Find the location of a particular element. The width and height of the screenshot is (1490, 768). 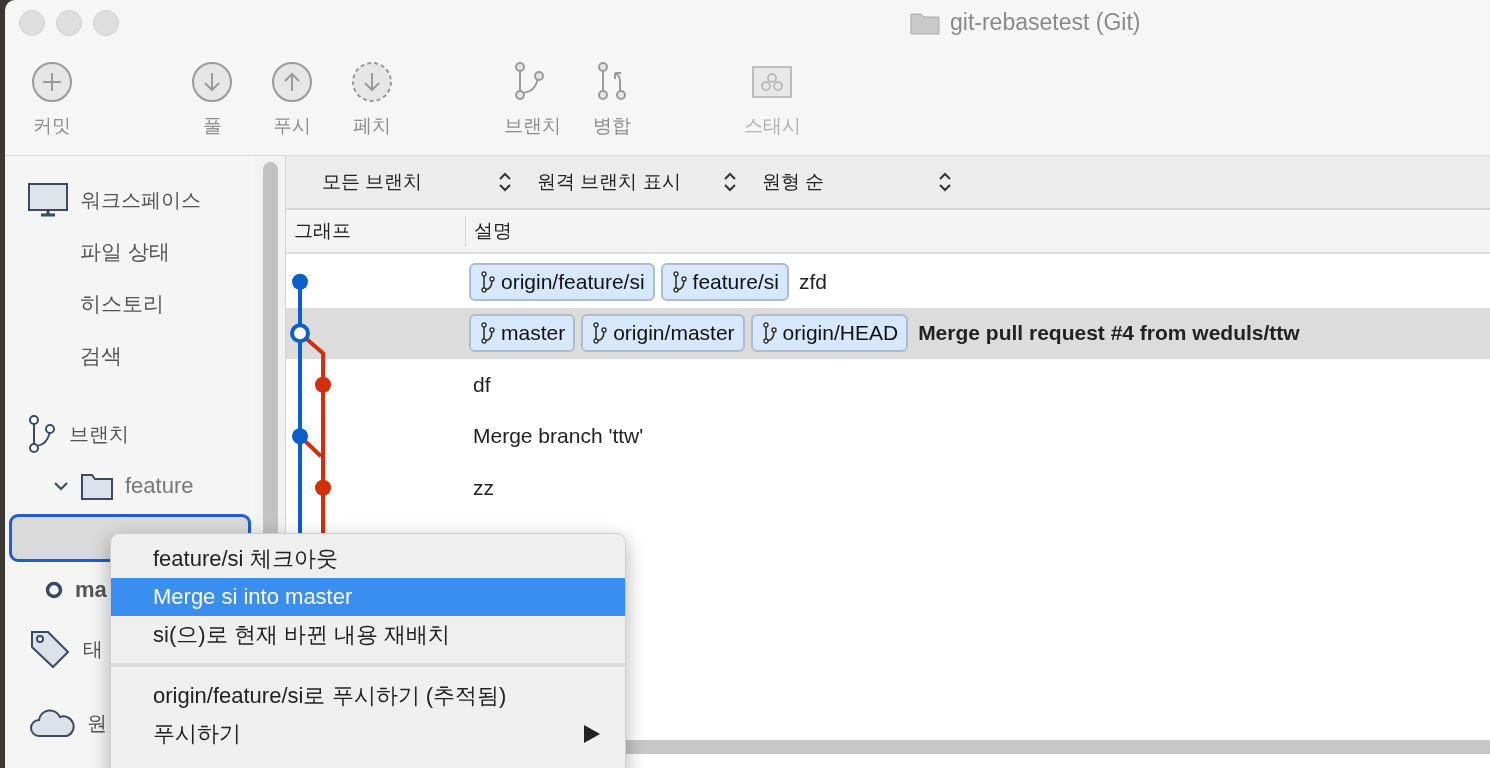

sidebar-heading: 브랜치 is located at coordinates (99, 434).